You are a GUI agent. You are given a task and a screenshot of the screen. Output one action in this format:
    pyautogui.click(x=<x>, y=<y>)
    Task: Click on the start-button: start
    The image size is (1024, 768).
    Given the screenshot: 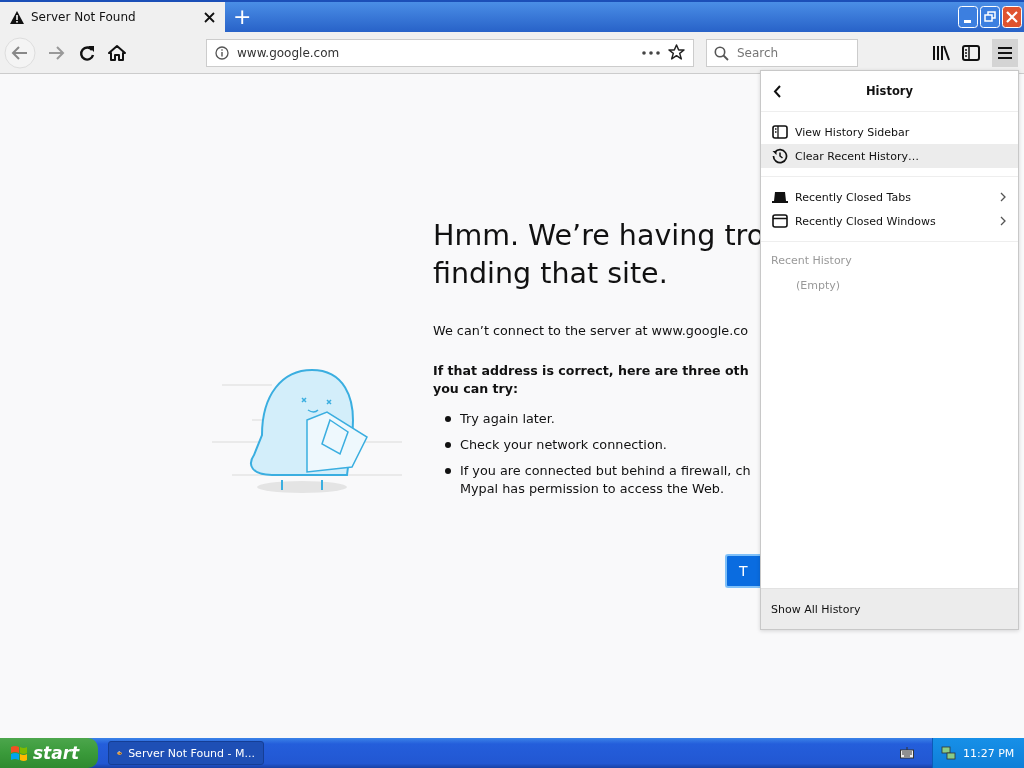 What is the action you would take?
    pyautogui.click(x=49, y=753)
    